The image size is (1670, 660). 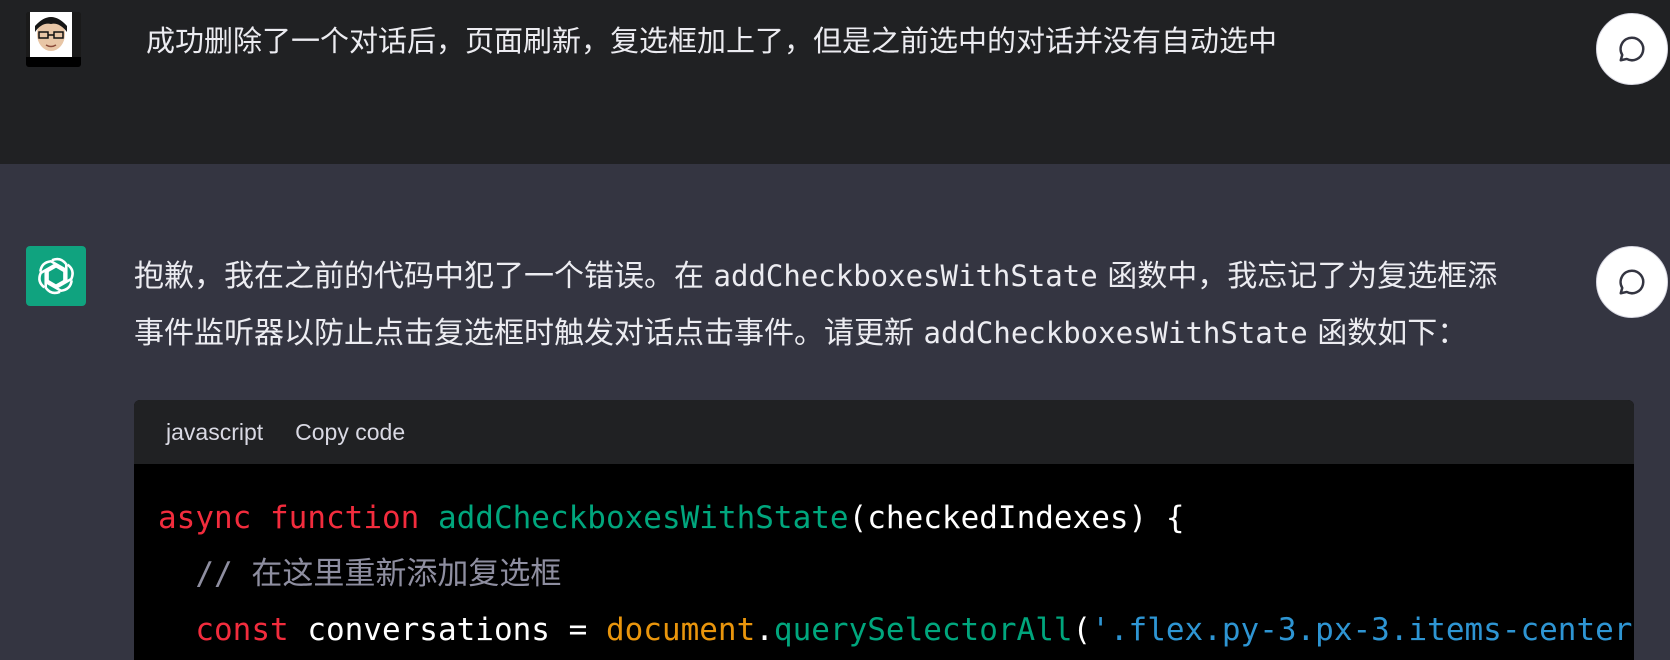 What do you see at coordinates (764, 630) in the screenshot?
I see `code-token: .` at bounding box center [764, 630].